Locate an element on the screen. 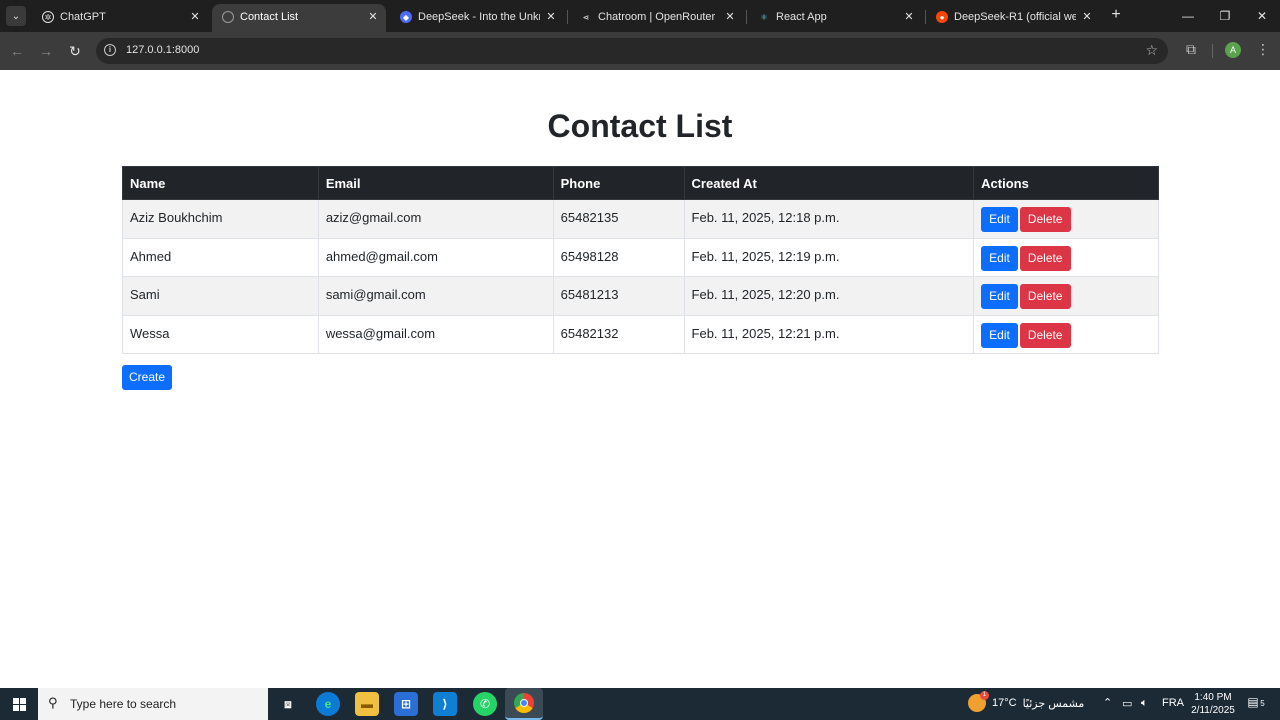  restore-icon: ❐ is located at coordinates (1225, 16).